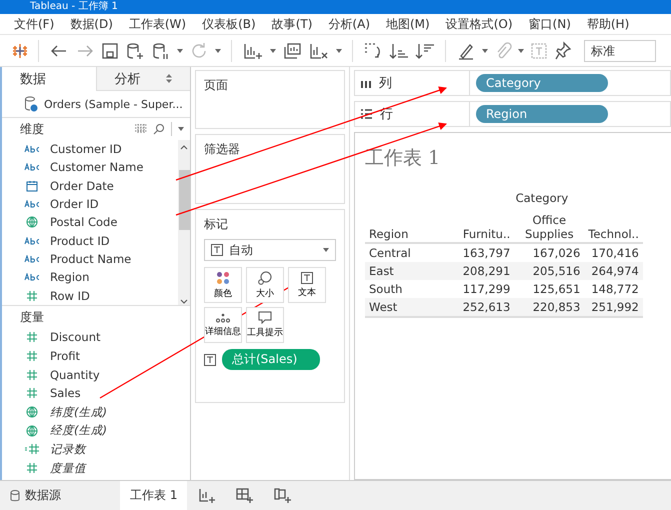 The image size is (671, 510). Describe the element at coordinates (184, 147) in the screenshot. I see `scroll-up-icon` at that location.